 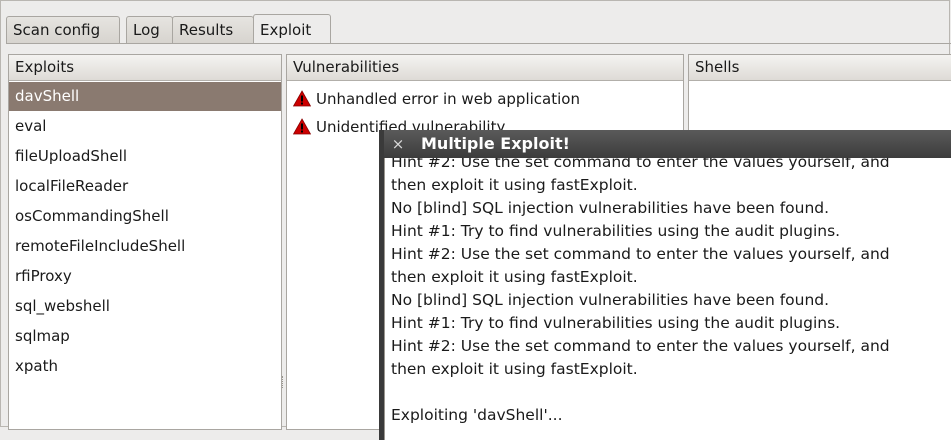 I want to click on tab-exploit: Exploit, so click(x=292, y=28).